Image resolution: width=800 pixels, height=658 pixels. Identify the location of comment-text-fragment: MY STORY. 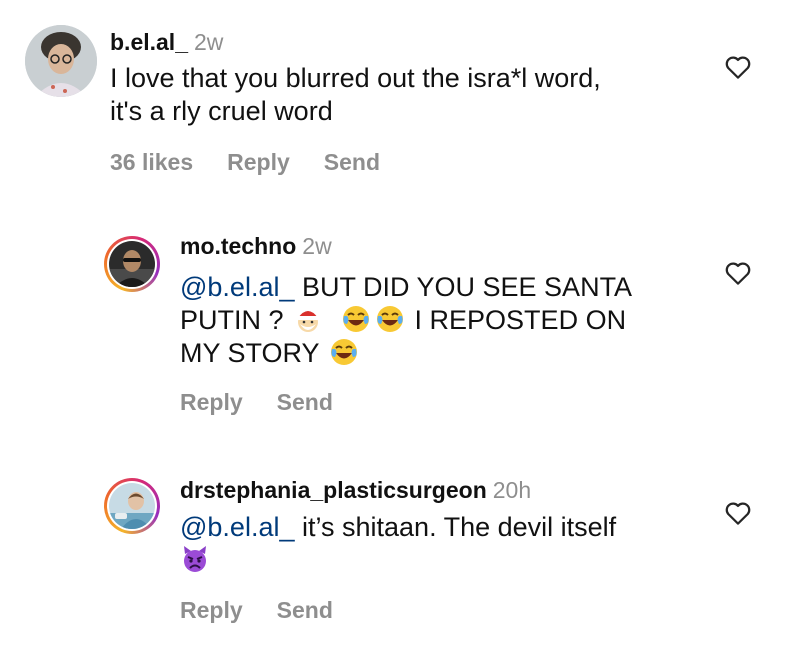
(253, 353).